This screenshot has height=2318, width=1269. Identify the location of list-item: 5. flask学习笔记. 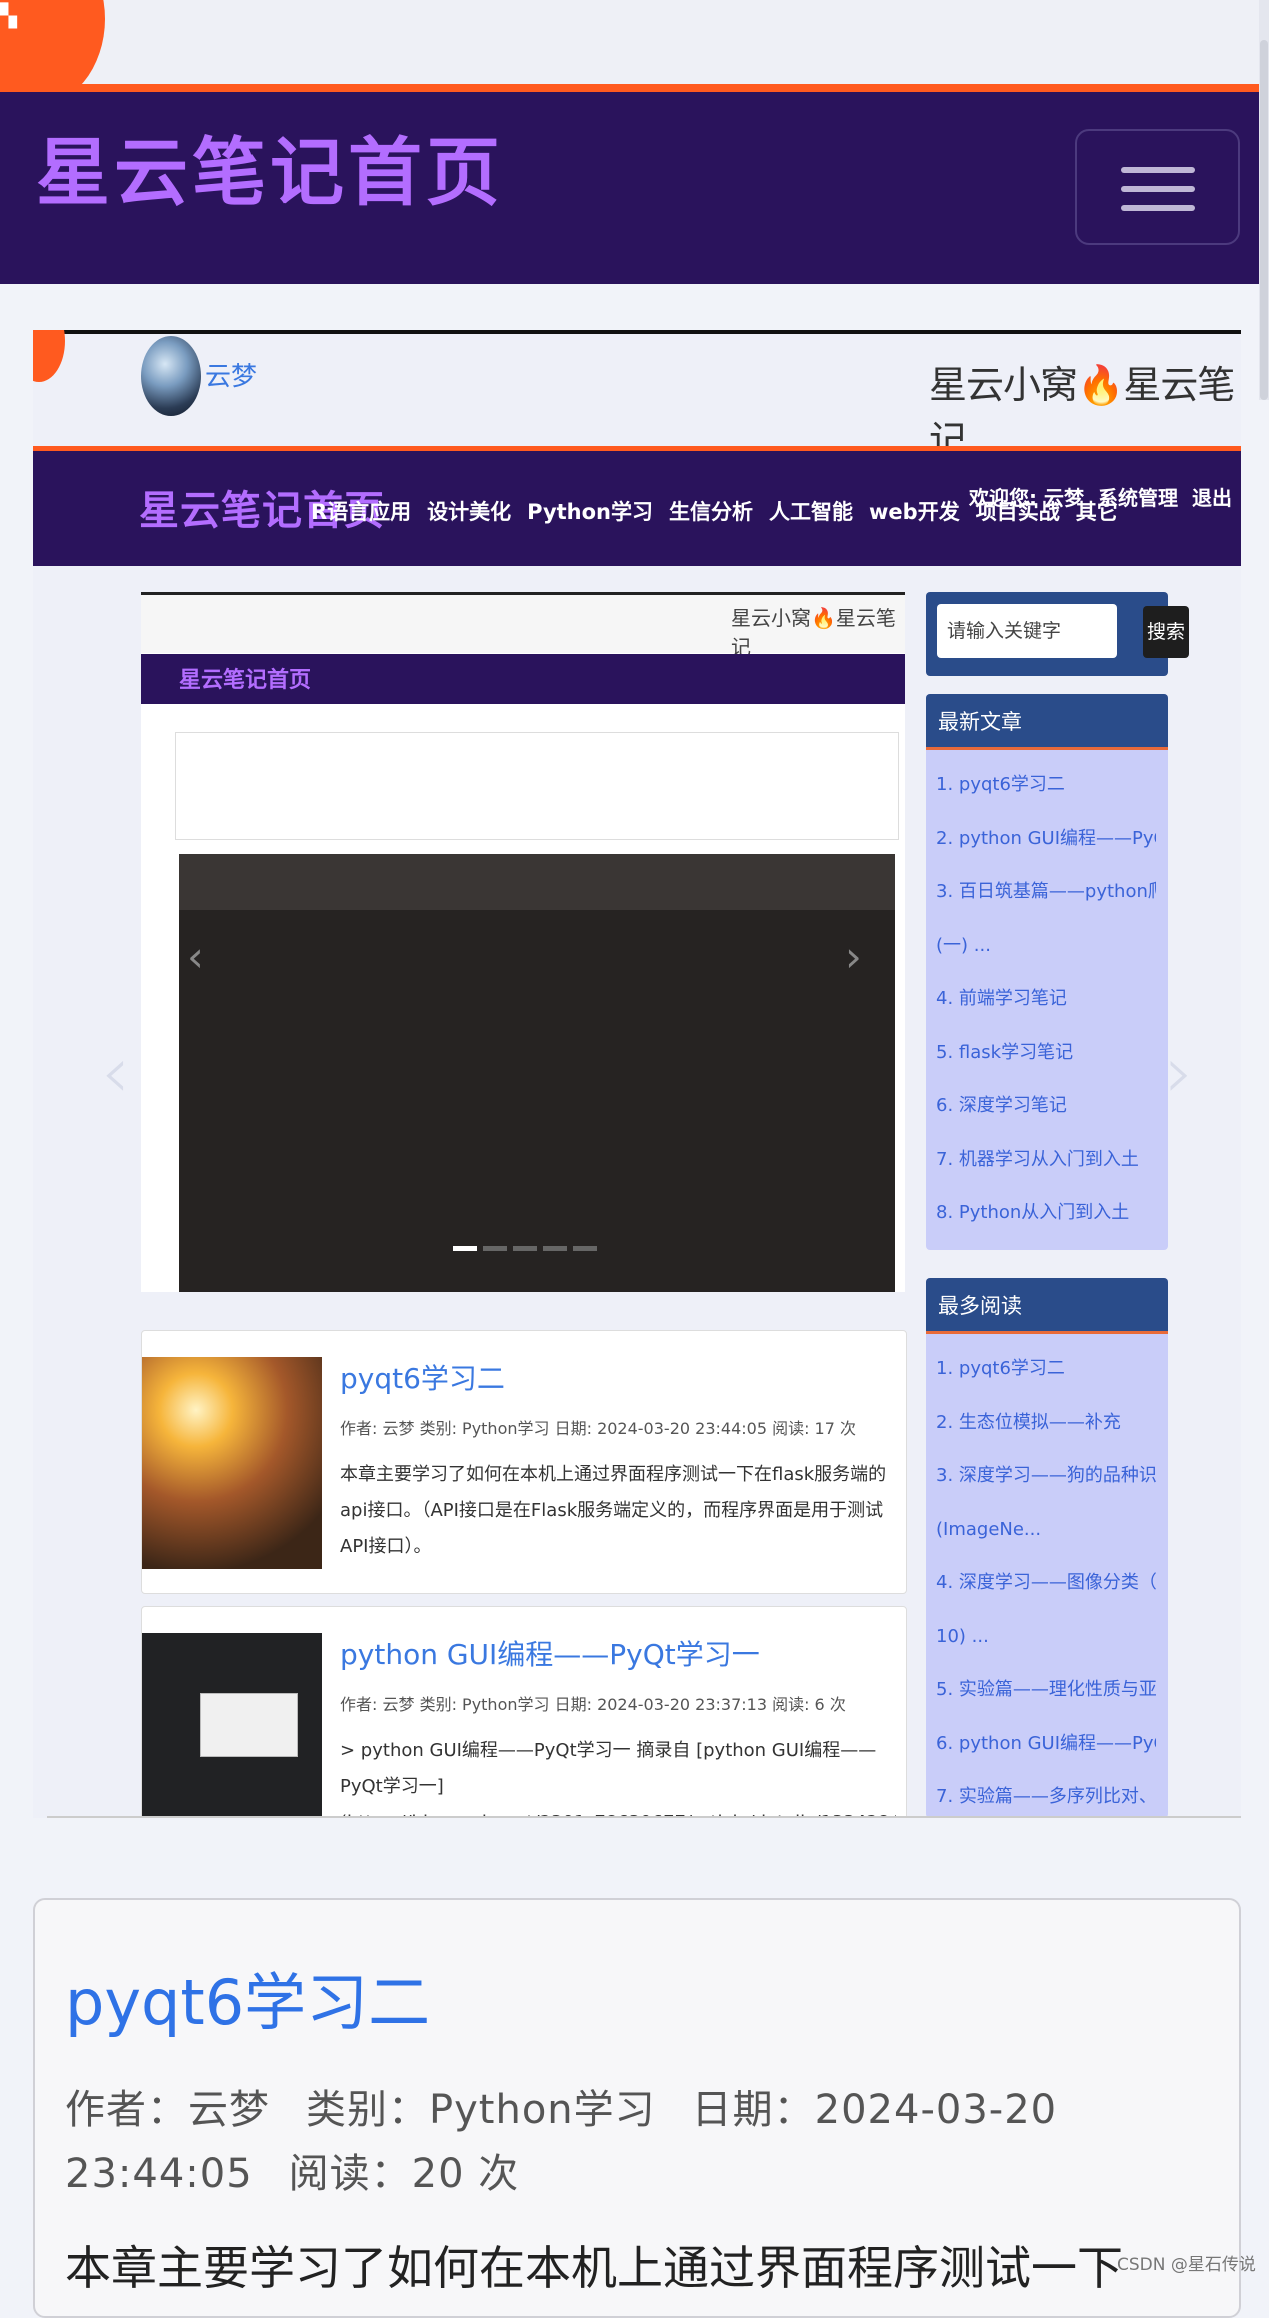
(1005, 1052).